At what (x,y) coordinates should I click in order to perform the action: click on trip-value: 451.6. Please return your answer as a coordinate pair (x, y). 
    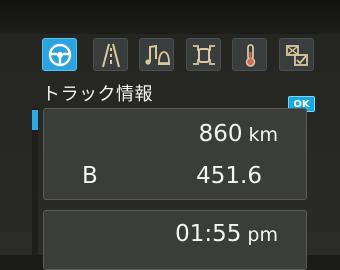
    Looking at the image, I should click on (229, 176).